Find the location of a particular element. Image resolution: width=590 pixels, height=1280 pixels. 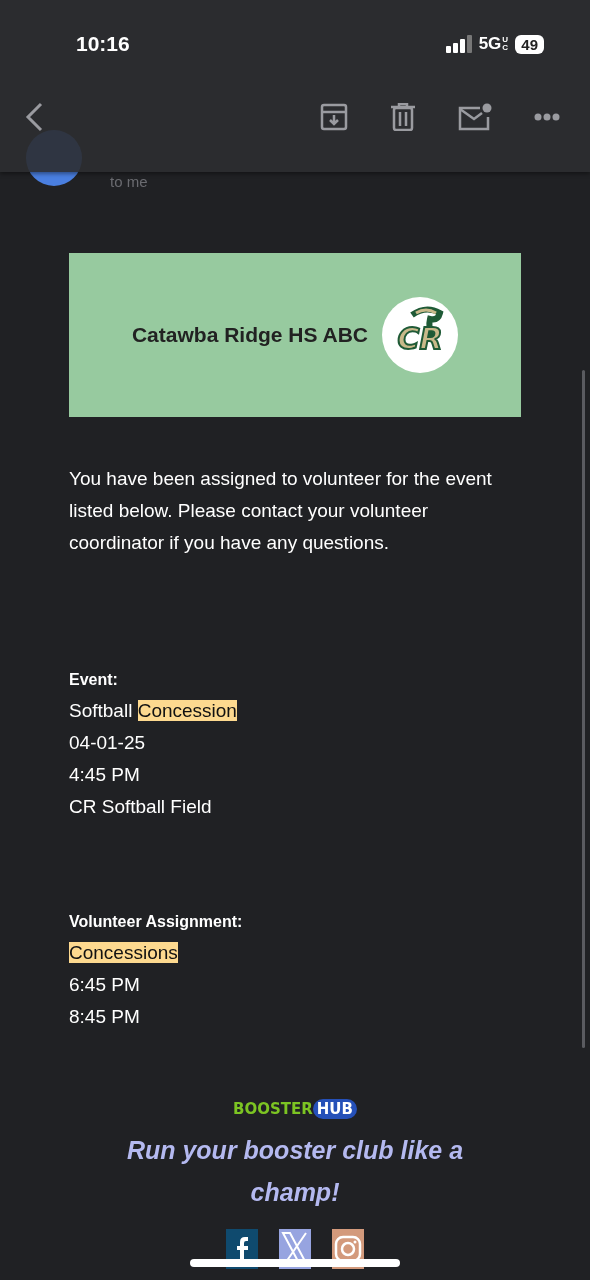

intro-text: You have been assigned to volunteer for the event listed below. Please contact your volunteer coordinator if you have any questions. is located at coordinates (281, 511).